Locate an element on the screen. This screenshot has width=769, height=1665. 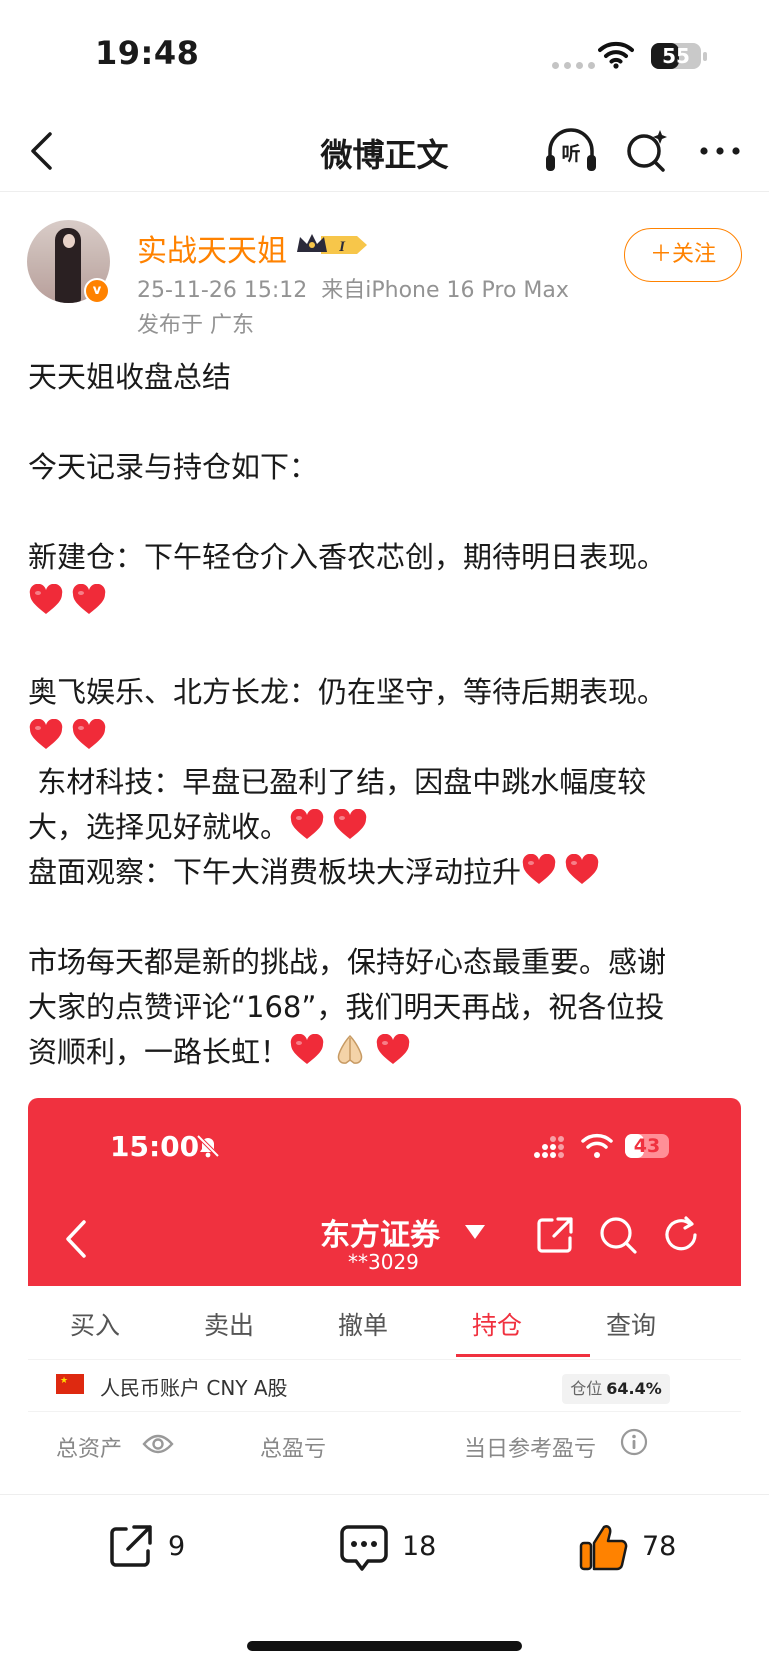
folded-hands-icon is located at coordinates (350, 1049).